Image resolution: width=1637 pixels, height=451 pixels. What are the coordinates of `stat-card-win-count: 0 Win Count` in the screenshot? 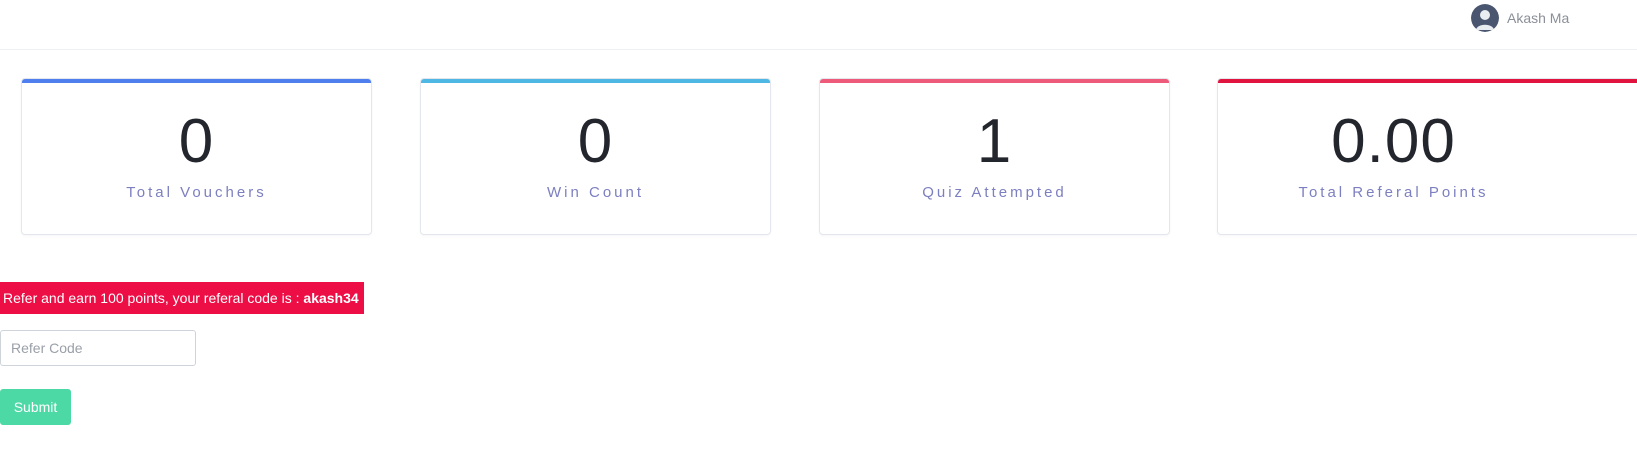 It's located at (595, 156).